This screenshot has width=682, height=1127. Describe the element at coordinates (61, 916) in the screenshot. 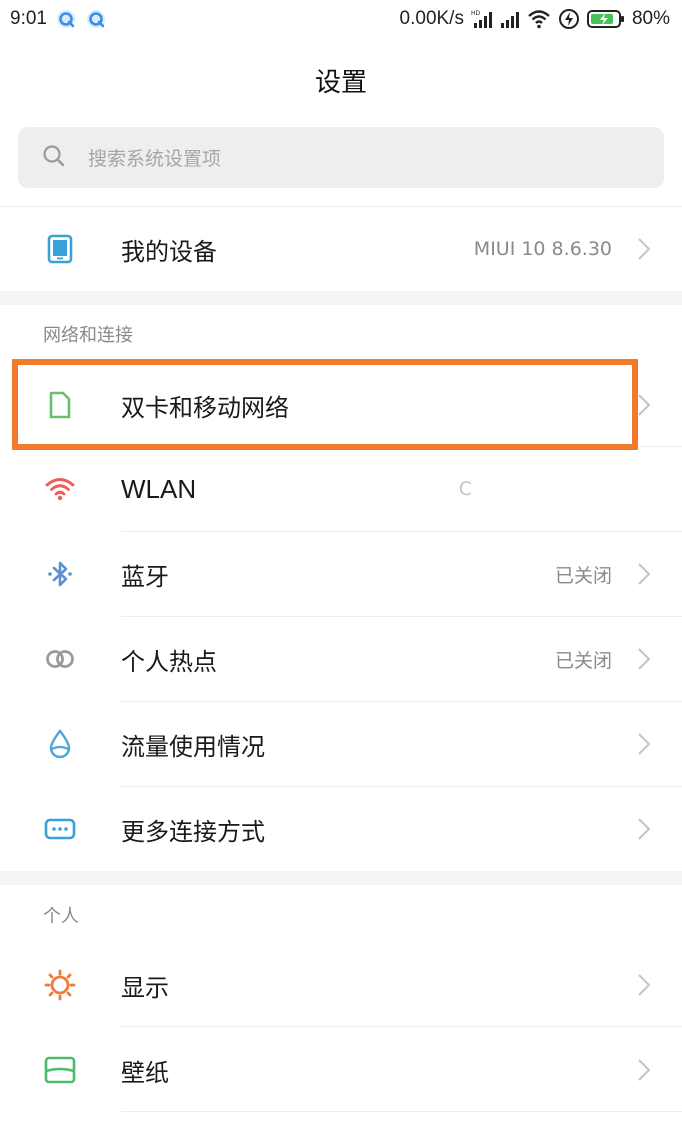

I see `section-title-personal: 个人` at that location.